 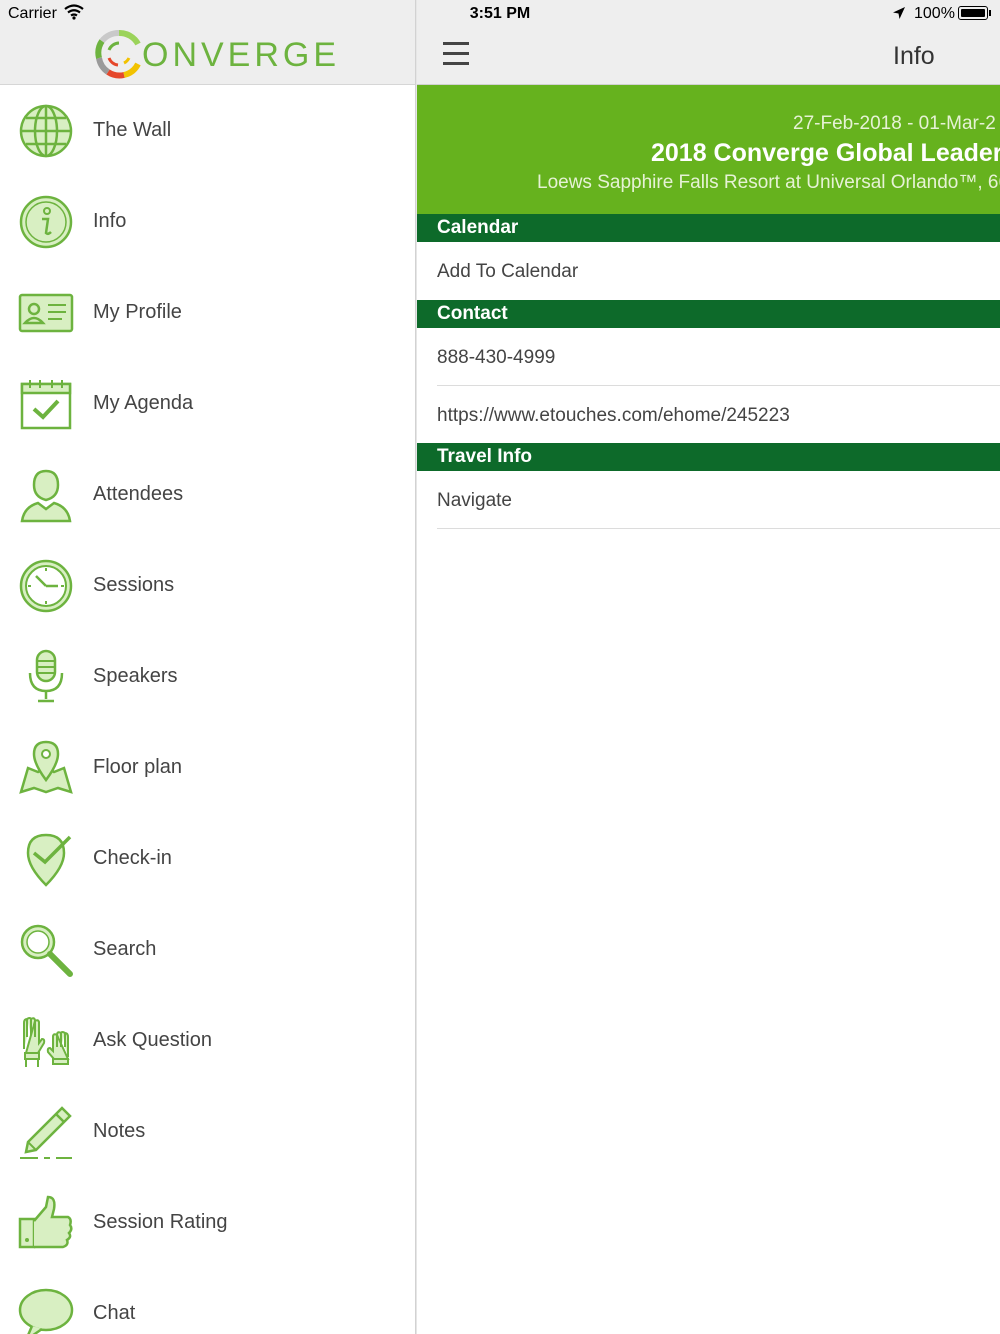 What do you see at coordinates (46, 1042) in the screenshot?
I see `raised-hands-icon` at bounding box center [46, 1042].